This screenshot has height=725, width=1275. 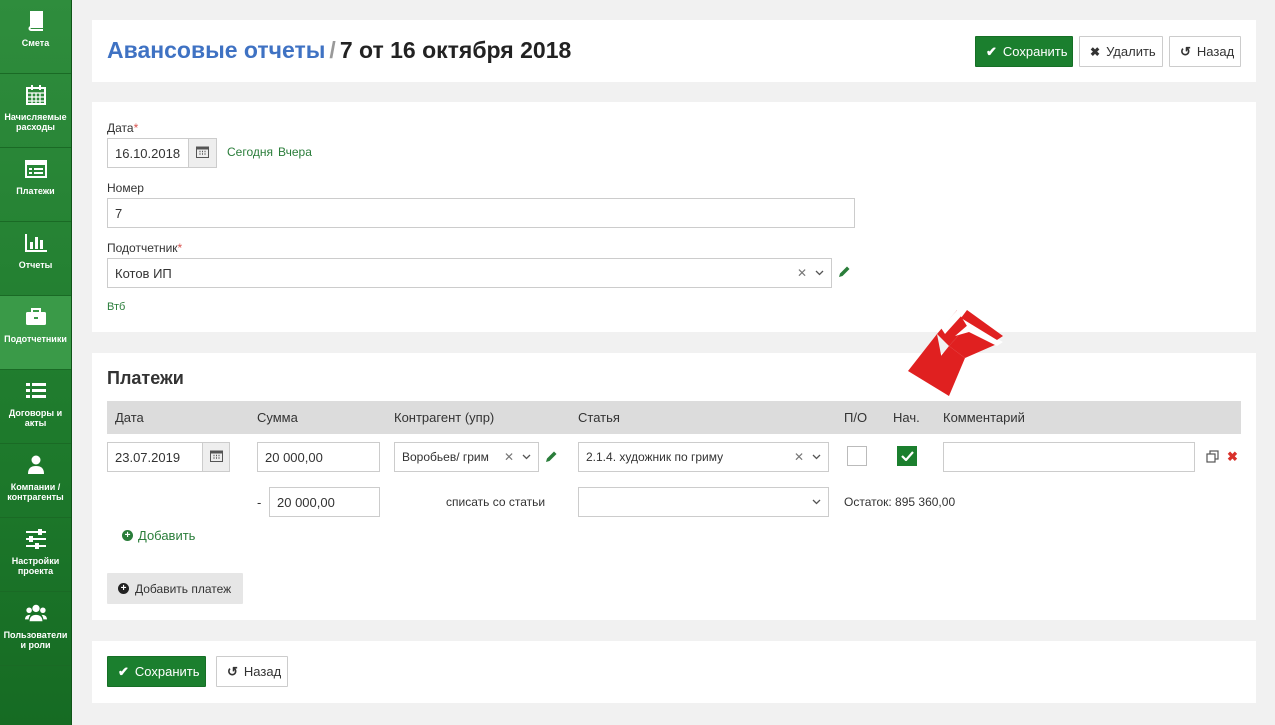 I want to click on list-card-icon, so click(x=35, y=169).